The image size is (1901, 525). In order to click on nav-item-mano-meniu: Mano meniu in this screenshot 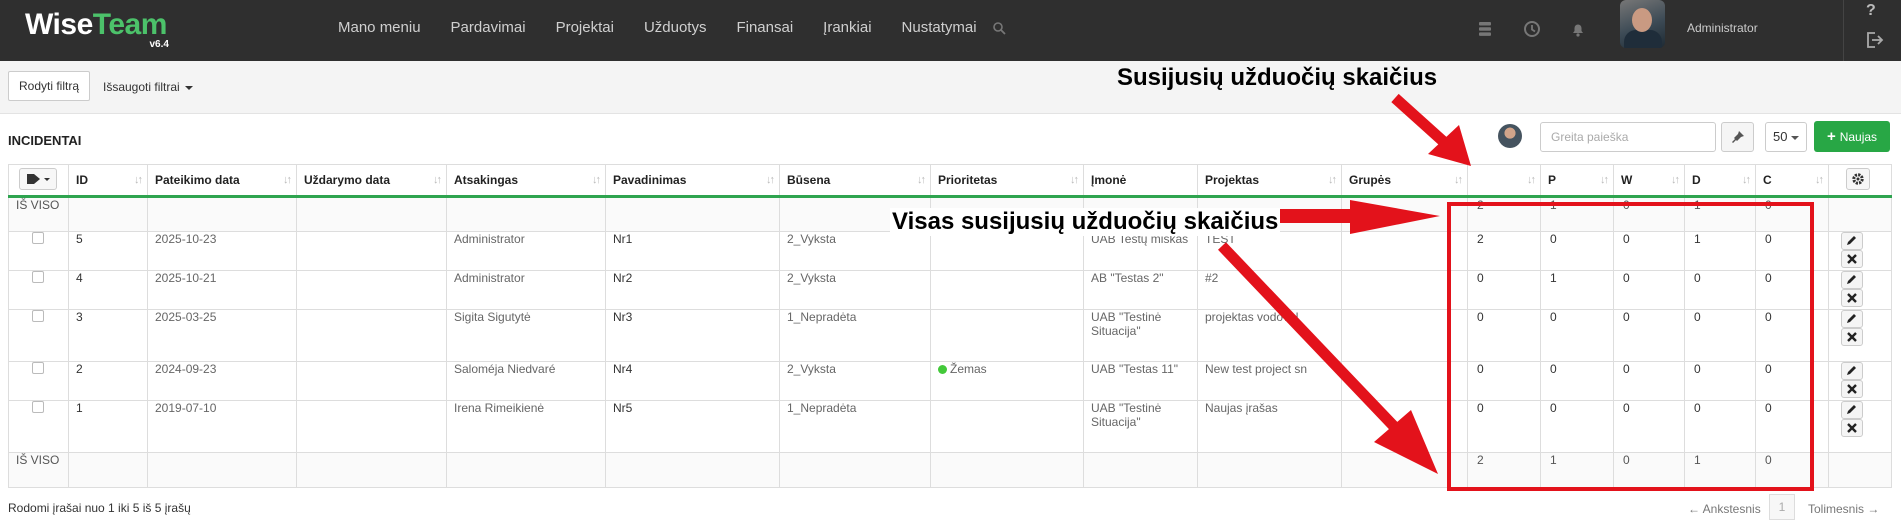, I will do `click(379, 27)`.